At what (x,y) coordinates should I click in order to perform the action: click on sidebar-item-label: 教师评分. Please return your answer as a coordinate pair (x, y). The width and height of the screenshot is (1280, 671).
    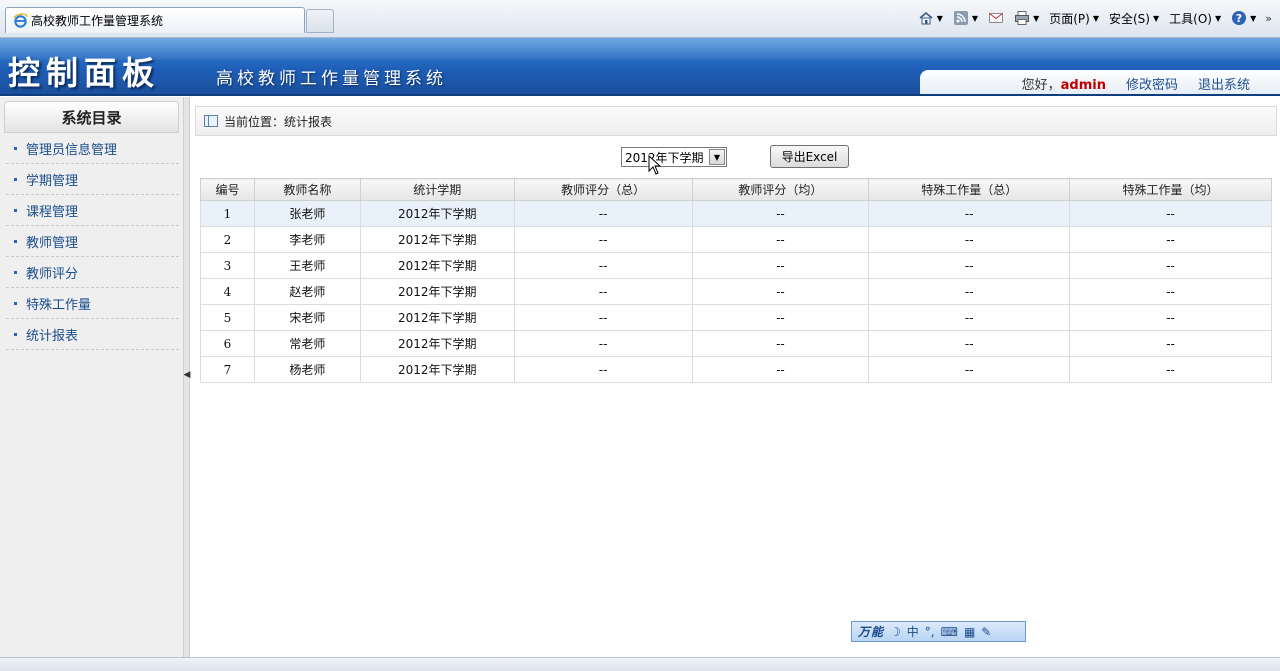
    Looking at the image, I should click on (52, 274).